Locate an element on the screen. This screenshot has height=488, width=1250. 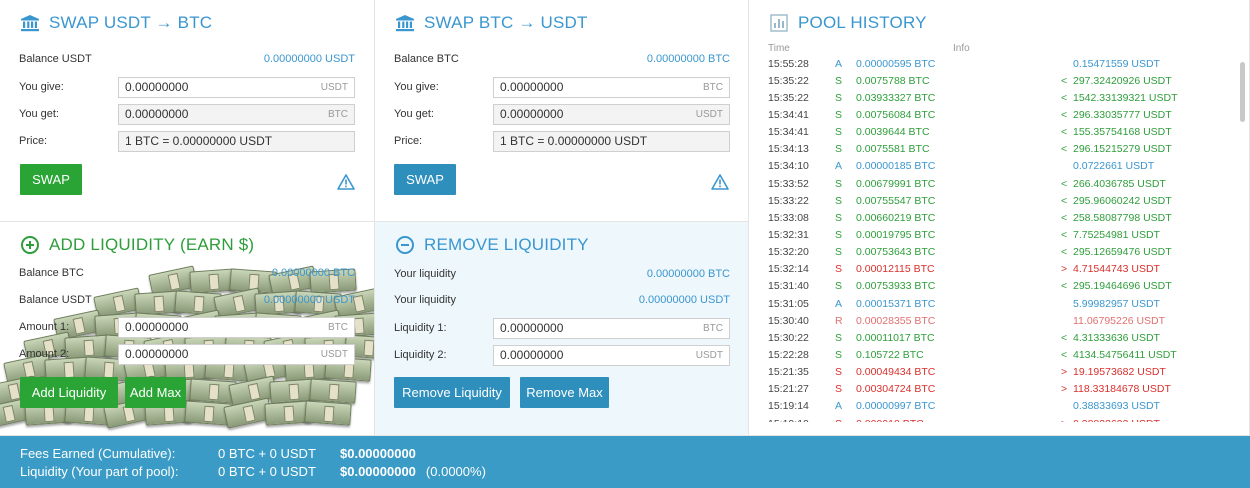
balance-label: Balance BTC is located at coordinates (426, 59).